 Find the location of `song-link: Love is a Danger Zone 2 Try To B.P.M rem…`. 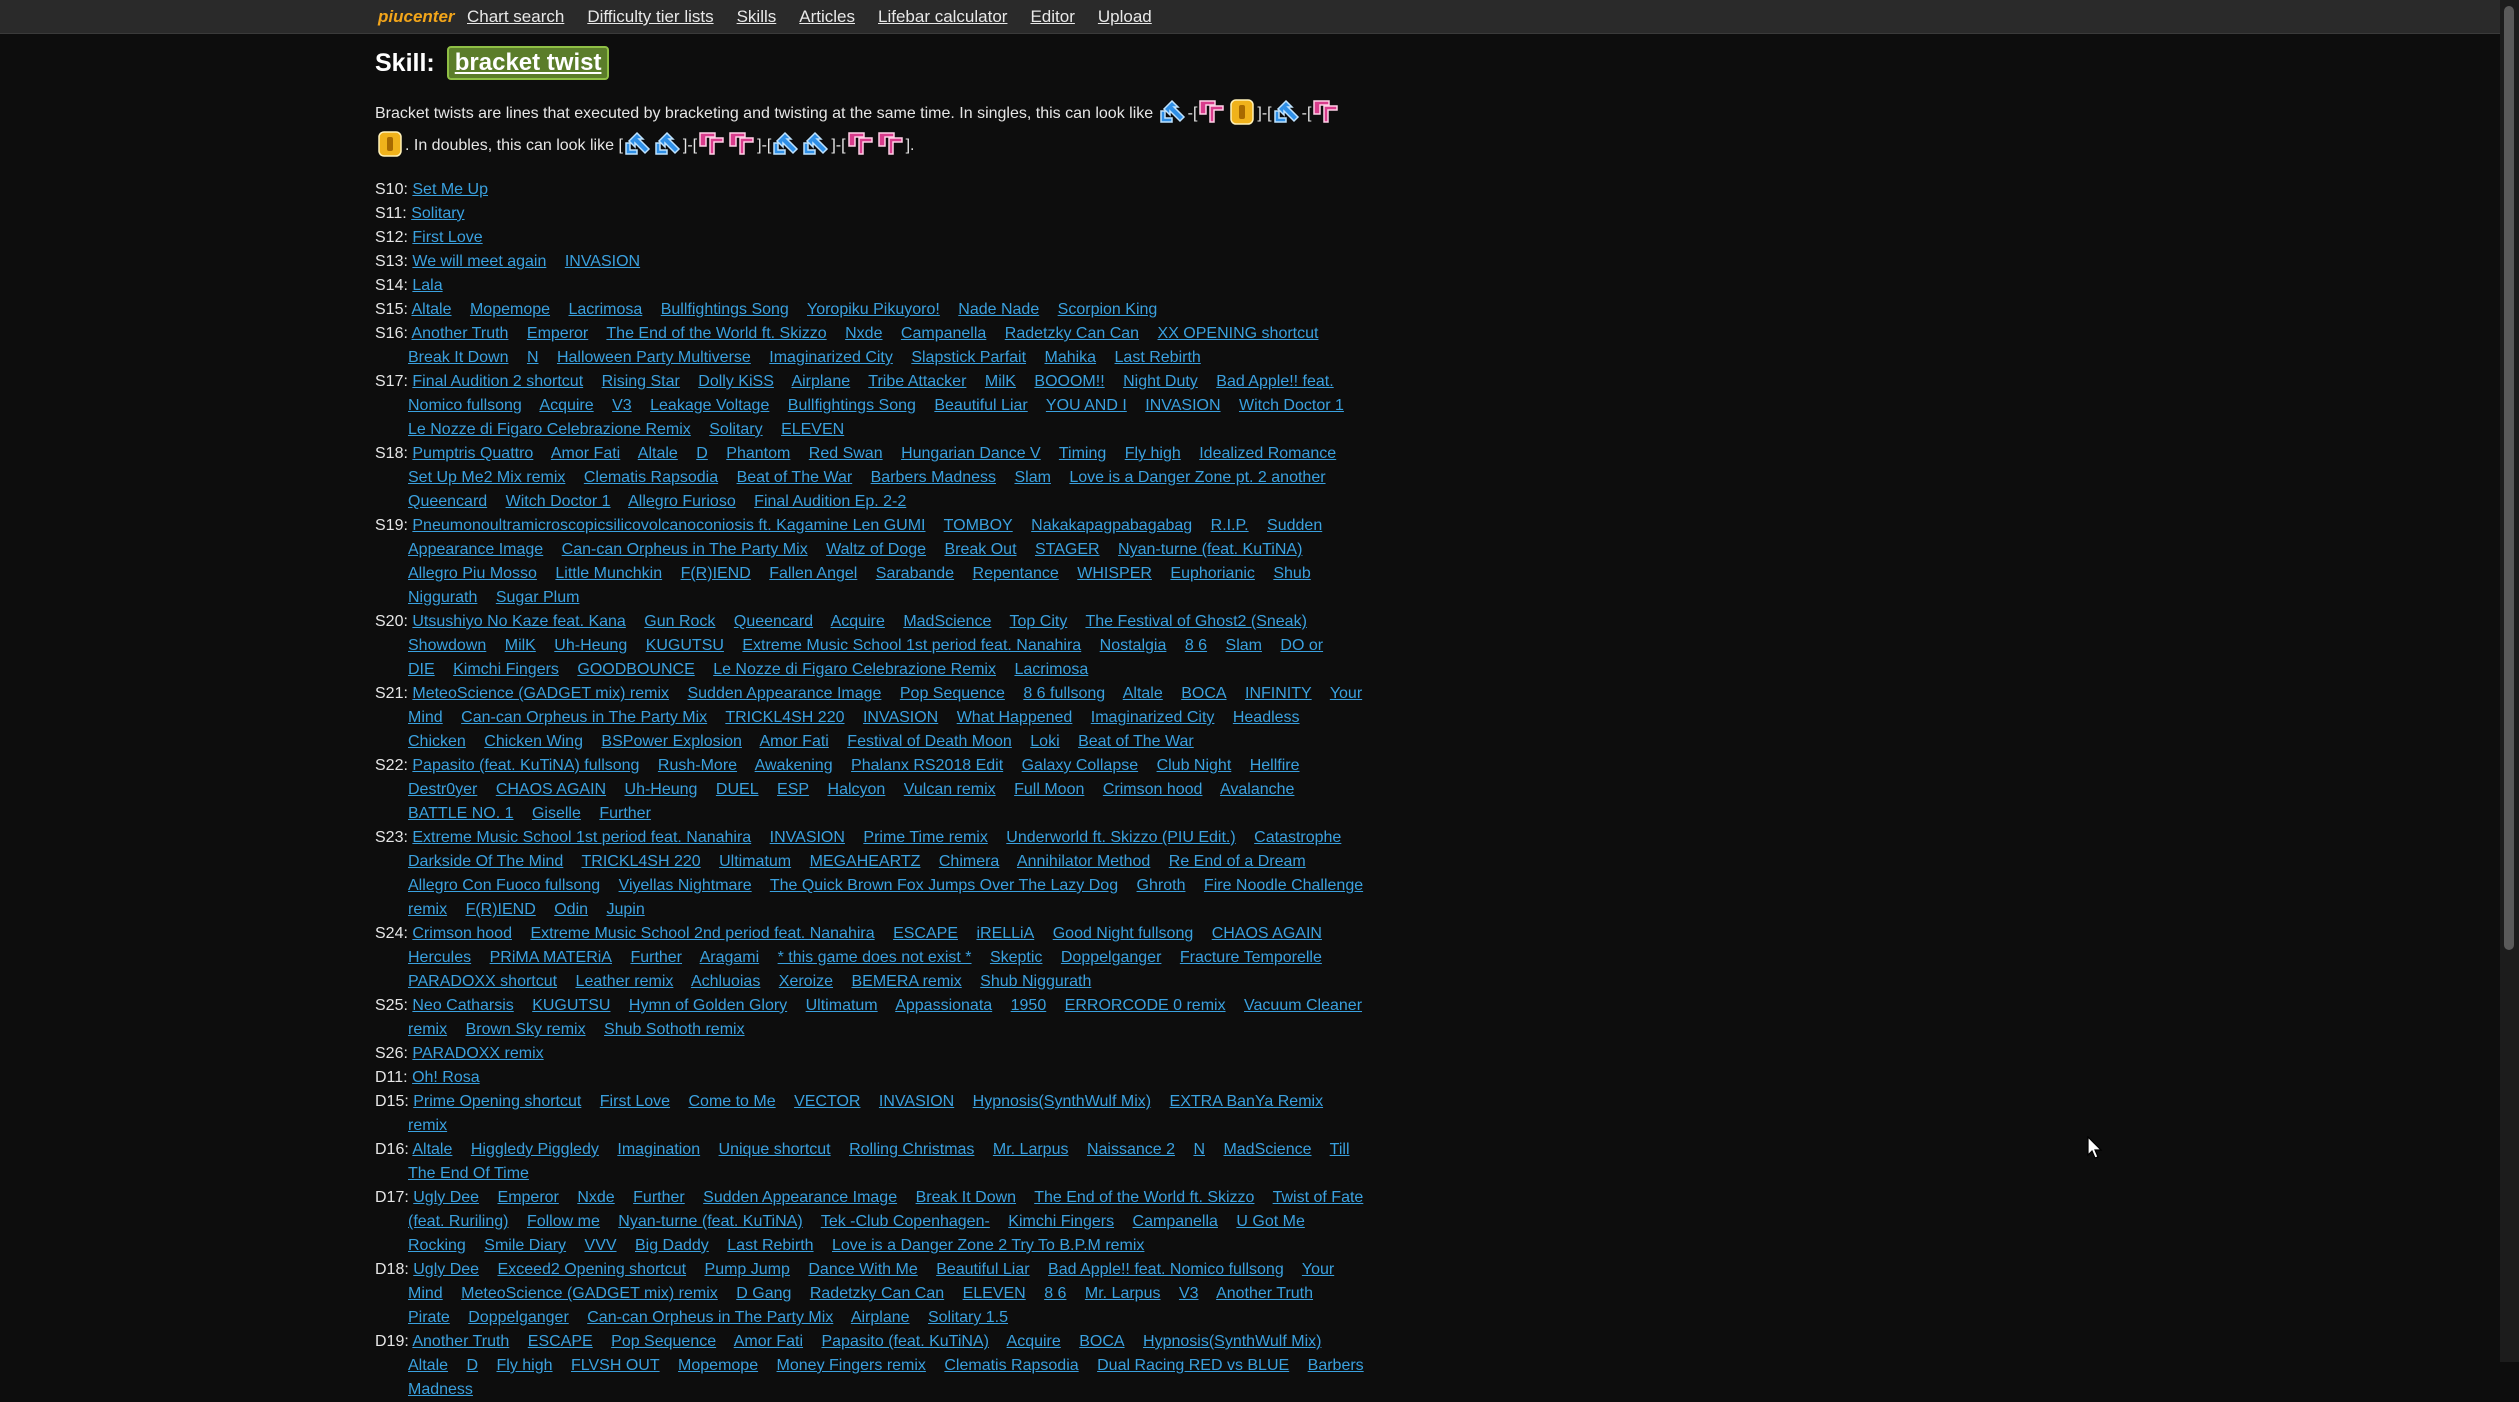

song-link: Love is a Danger Zone 2 Try To B.P.M rem… is located at coordinates (988, 1245).